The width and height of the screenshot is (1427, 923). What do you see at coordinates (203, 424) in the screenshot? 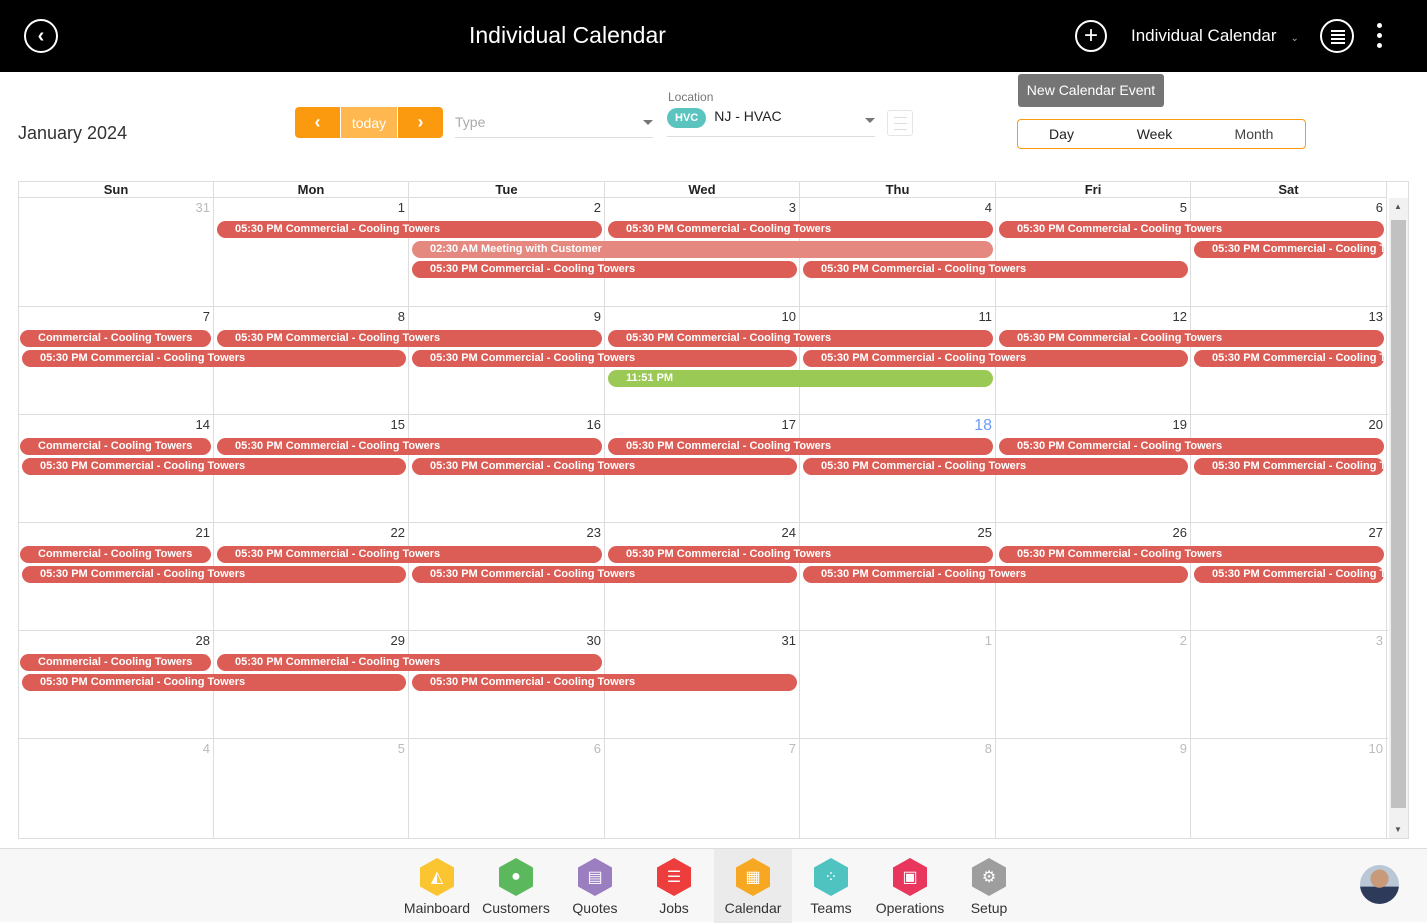
I see `day-number: 14` at bounding box center [203, 424].